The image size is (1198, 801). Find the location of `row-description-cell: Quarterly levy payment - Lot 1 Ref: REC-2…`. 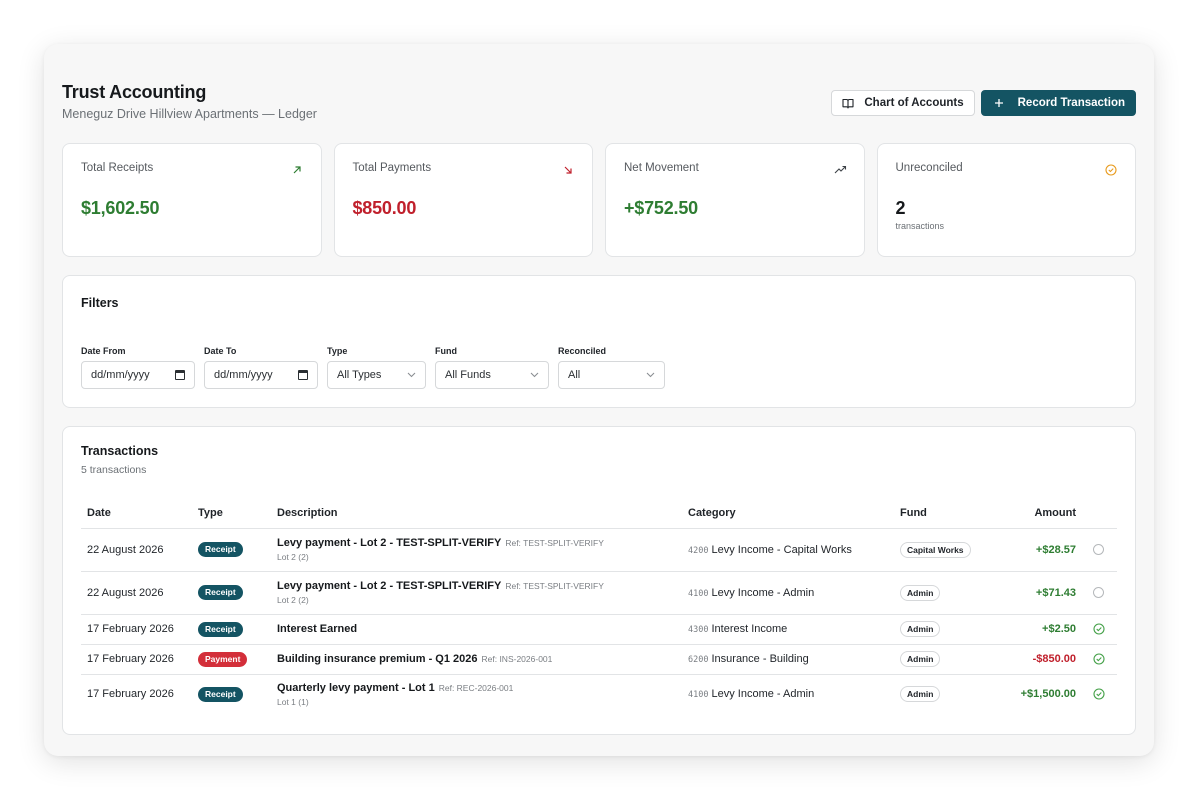

row-description-cell: Quarterly levy payment - Lot 1 Ref: REC-2… is located at coordinates (482, 694).